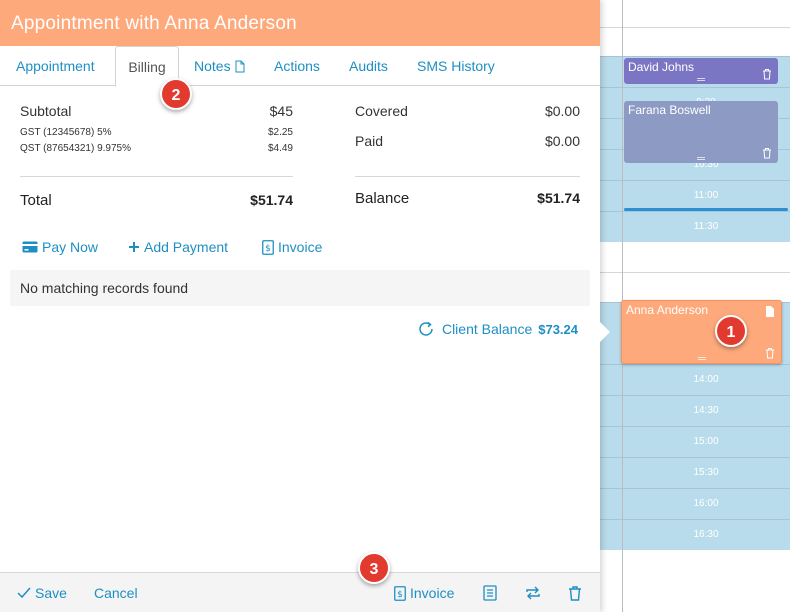 The image size is (790, 612). I want to click on annotation-badge-3: 3, so click(374, 568).